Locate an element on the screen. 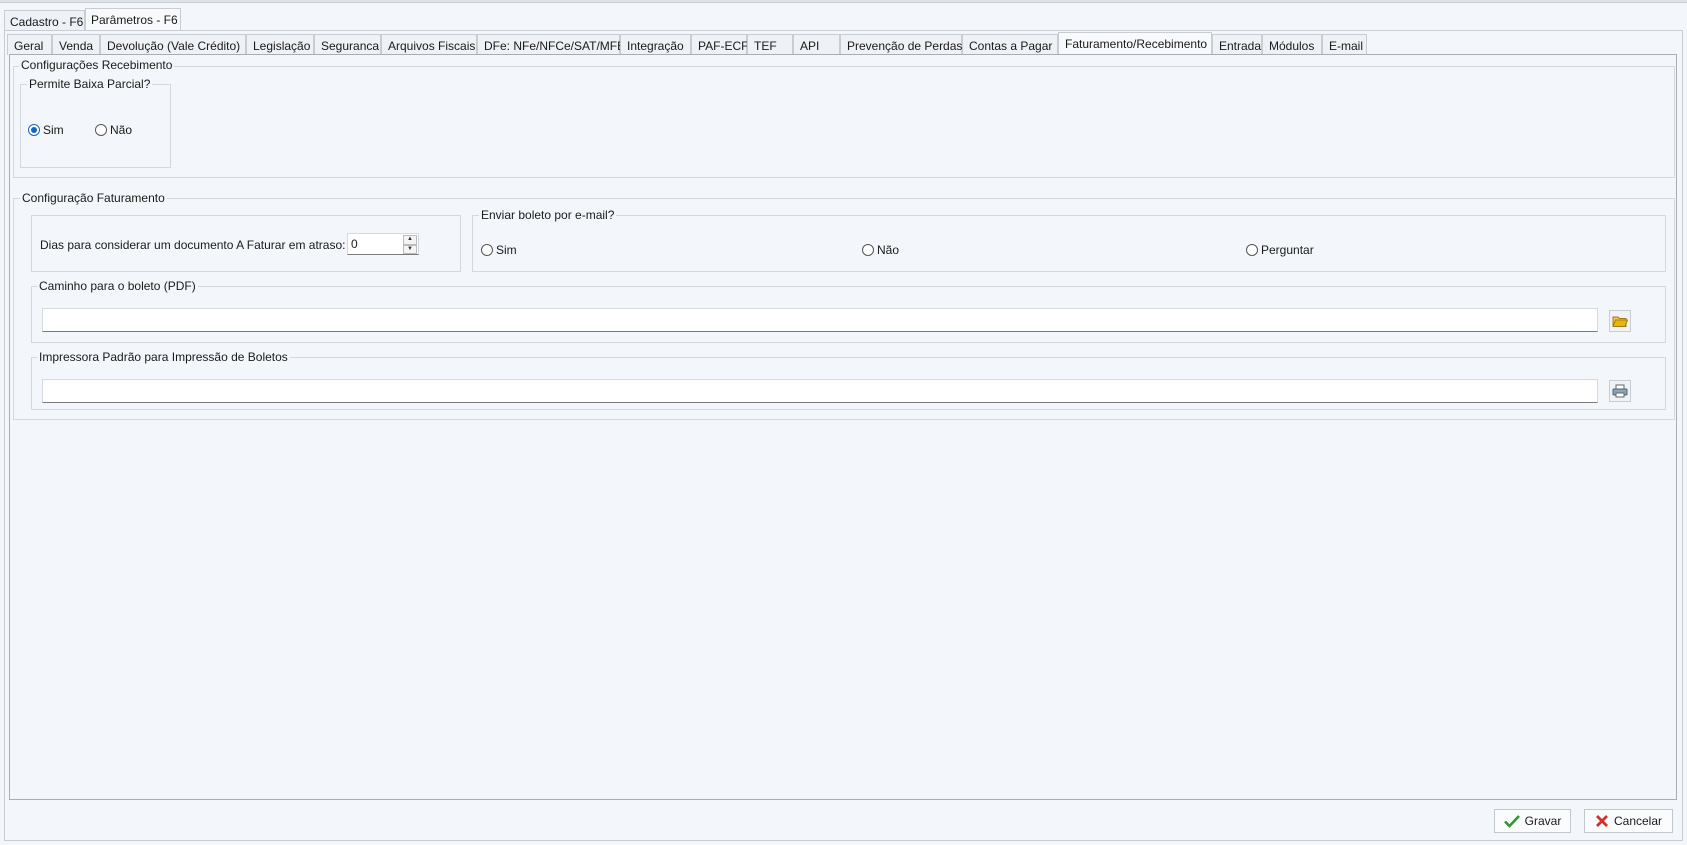 The width and height of the screenshot is (1687, 845). cancel-button: Cancelar is located at coordinates (1628, 821).